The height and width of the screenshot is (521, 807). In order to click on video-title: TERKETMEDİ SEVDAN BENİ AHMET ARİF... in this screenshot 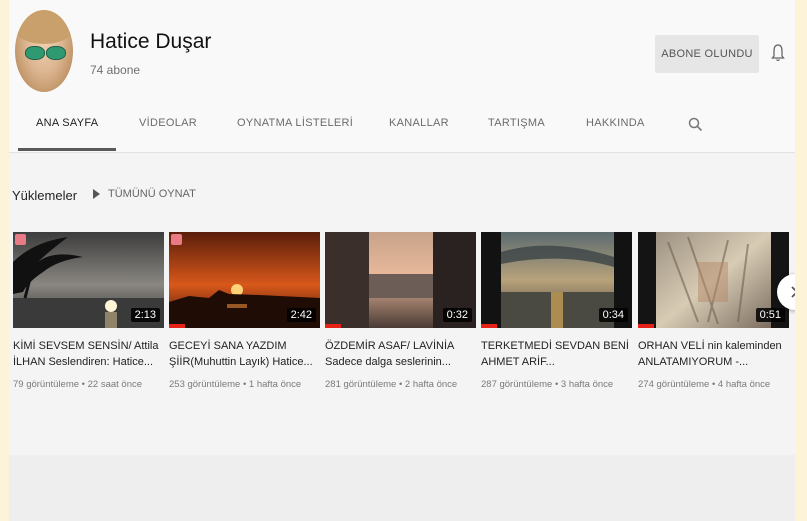, I will do `click(556, 354)`.